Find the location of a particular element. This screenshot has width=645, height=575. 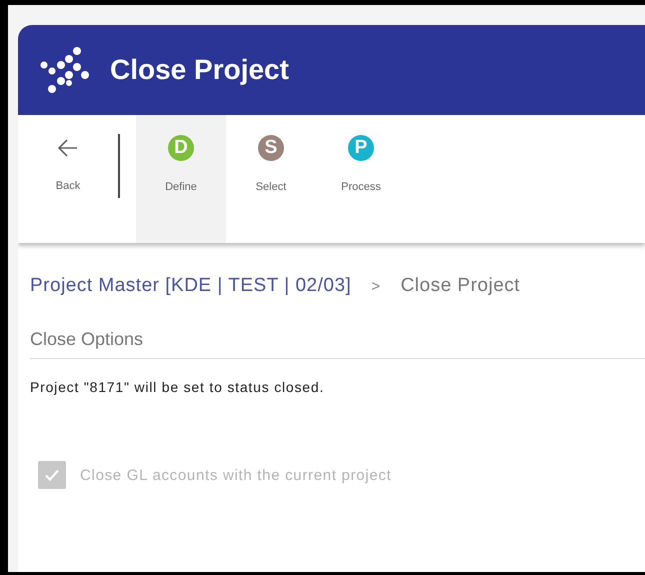

dots-logo-icon is located at coordinates (65, 70).